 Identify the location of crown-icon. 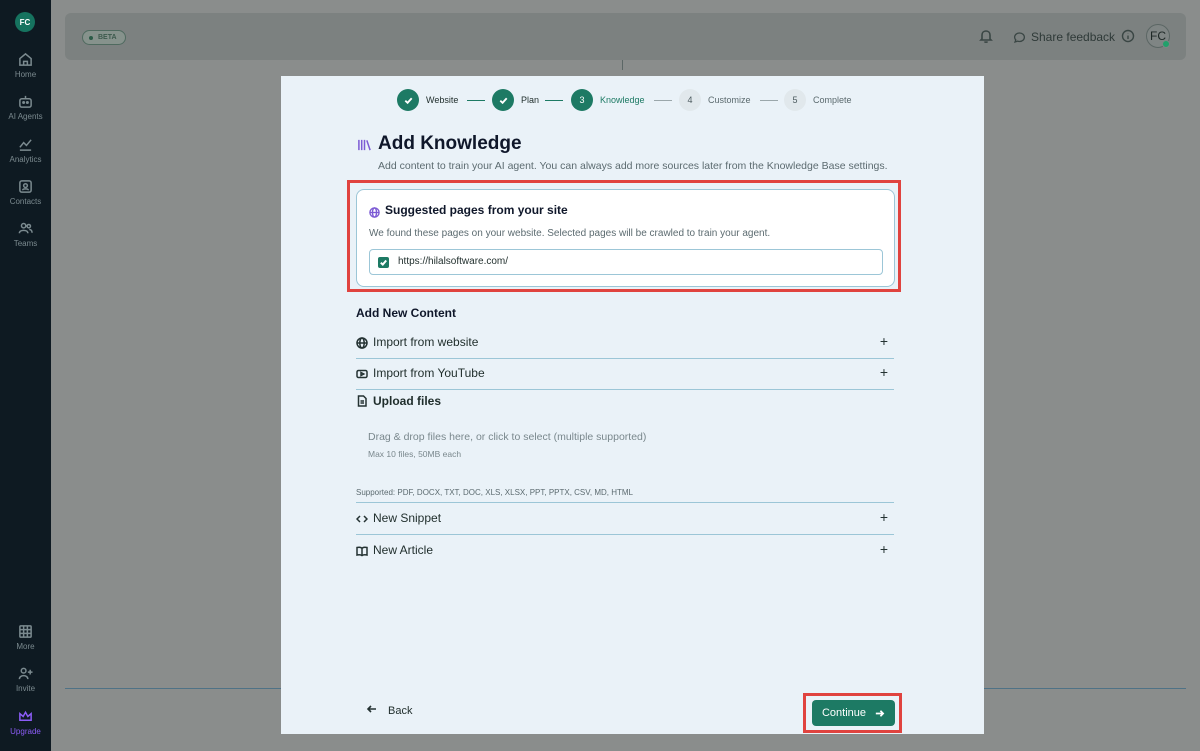
(25, 715).